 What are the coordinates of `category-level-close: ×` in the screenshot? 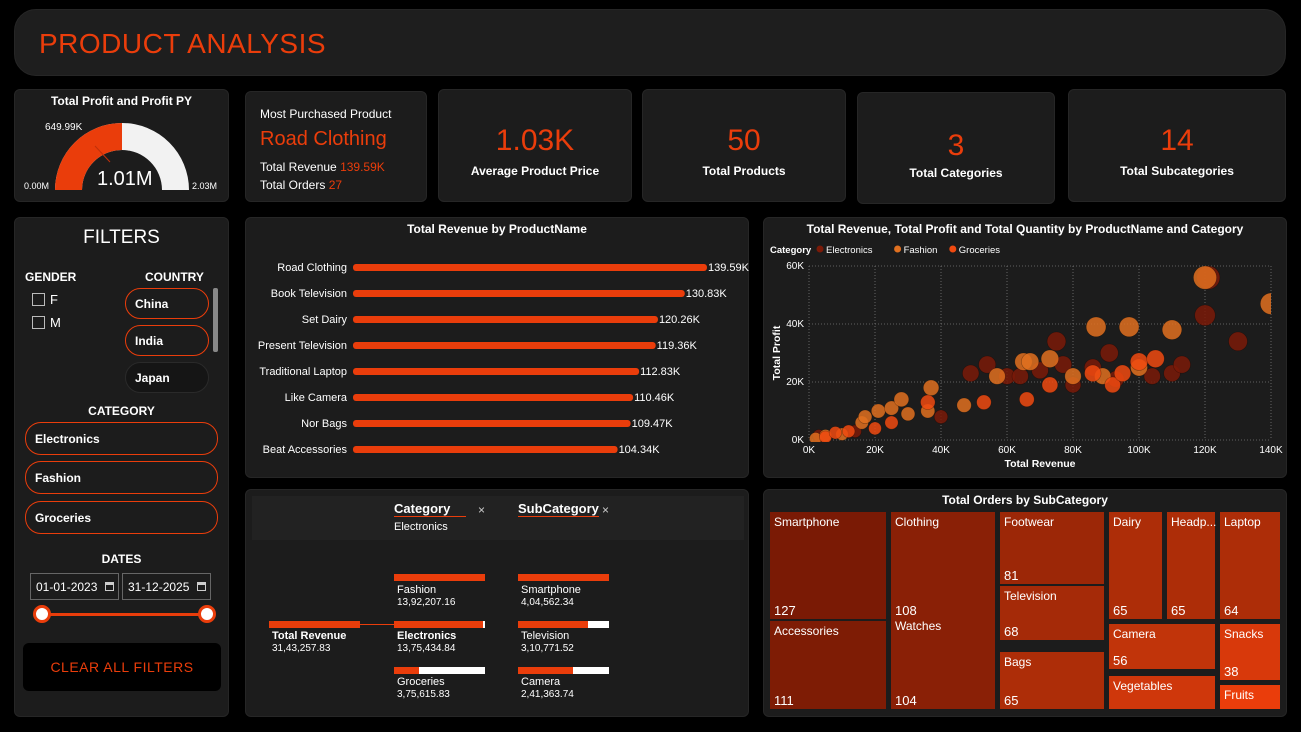 It's located at (481, 510).